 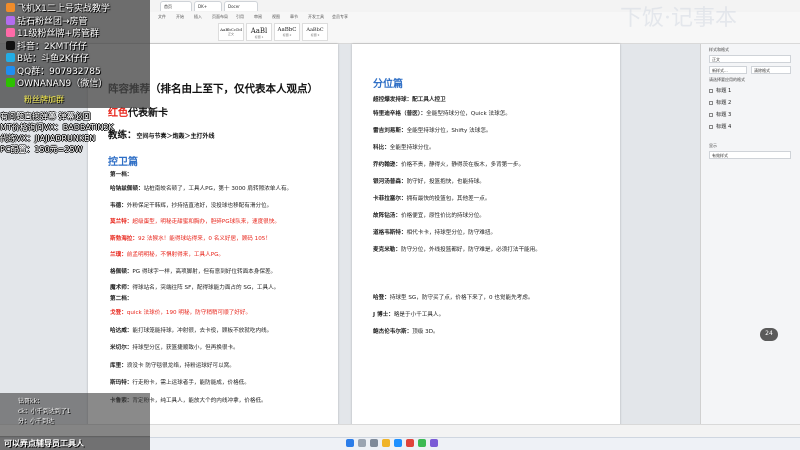 I want to click on star-icon, so click(x=10, y=7).